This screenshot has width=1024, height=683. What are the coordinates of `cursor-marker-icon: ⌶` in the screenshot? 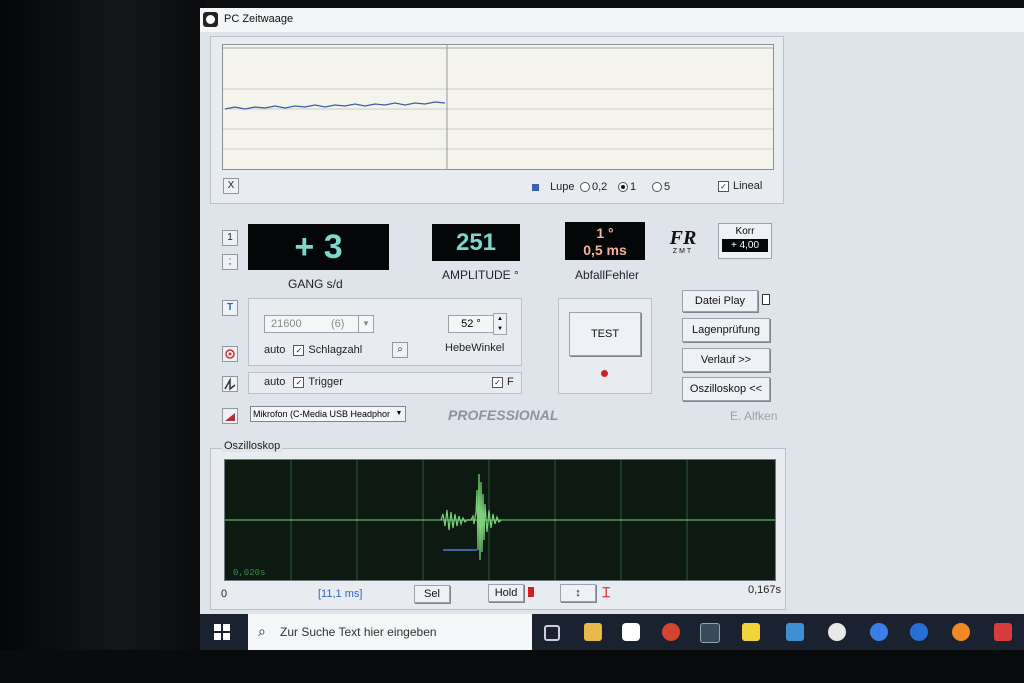 It's located at (606, 592).